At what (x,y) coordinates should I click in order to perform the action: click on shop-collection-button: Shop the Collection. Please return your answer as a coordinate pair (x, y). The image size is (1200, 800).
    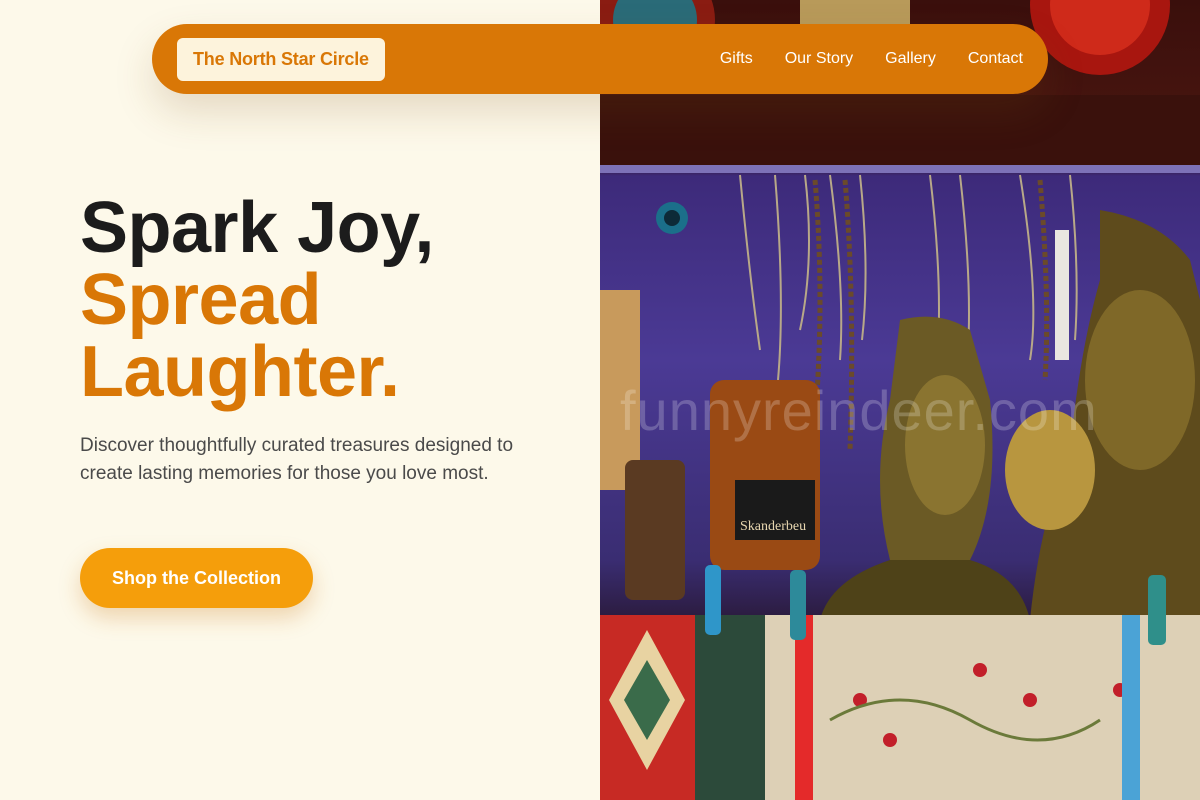
    Looking at the image, I should click on (196, 578).